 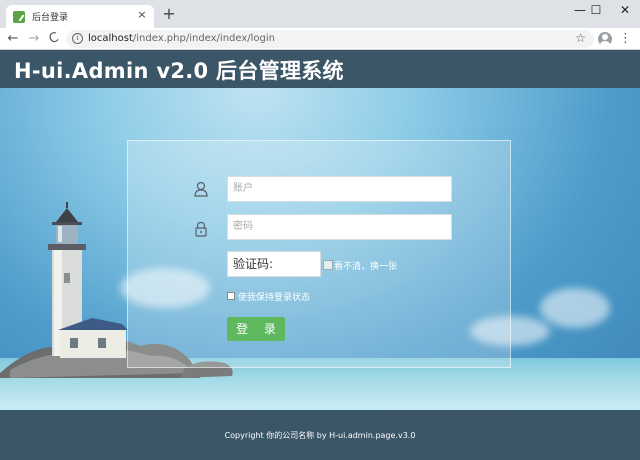 What do you see at coordinates (328, 265) in the screenshot?
I see `captcha-image` at bounding box center [328, 265].